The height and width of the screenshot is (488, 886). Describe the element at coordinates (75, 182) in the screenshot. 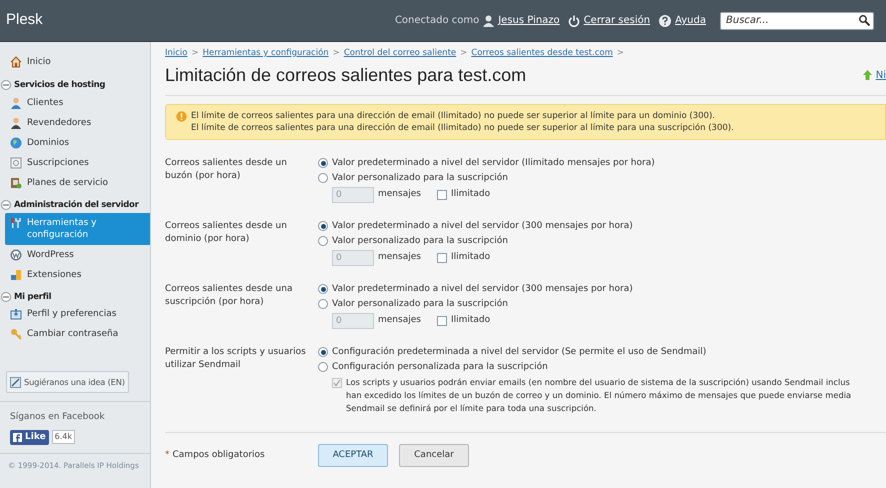

I see `sidebar-item: Planes de servicio` at that location.